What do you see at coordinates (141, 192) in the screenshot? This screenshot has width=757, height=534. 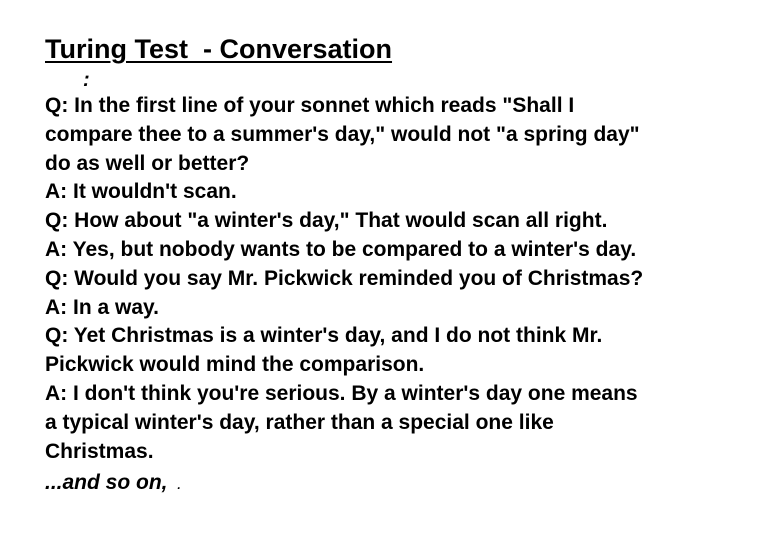 I see `dialogue-line: A: It wouldn't scan.` at bounding box center [141, 192].